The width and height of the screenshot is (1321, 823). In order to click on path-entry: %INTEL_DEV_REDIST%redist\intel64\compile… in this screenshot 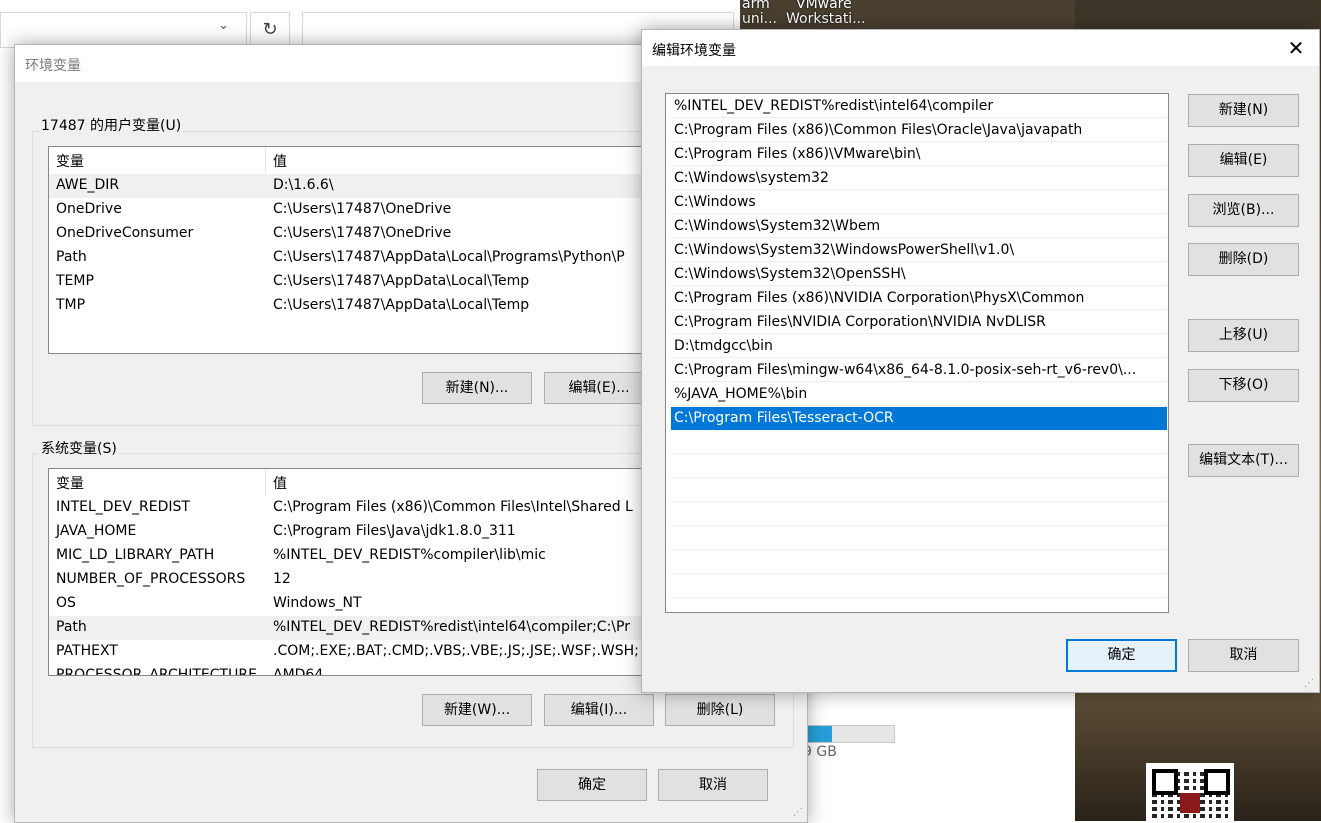, I will do `click(919, 106)`.